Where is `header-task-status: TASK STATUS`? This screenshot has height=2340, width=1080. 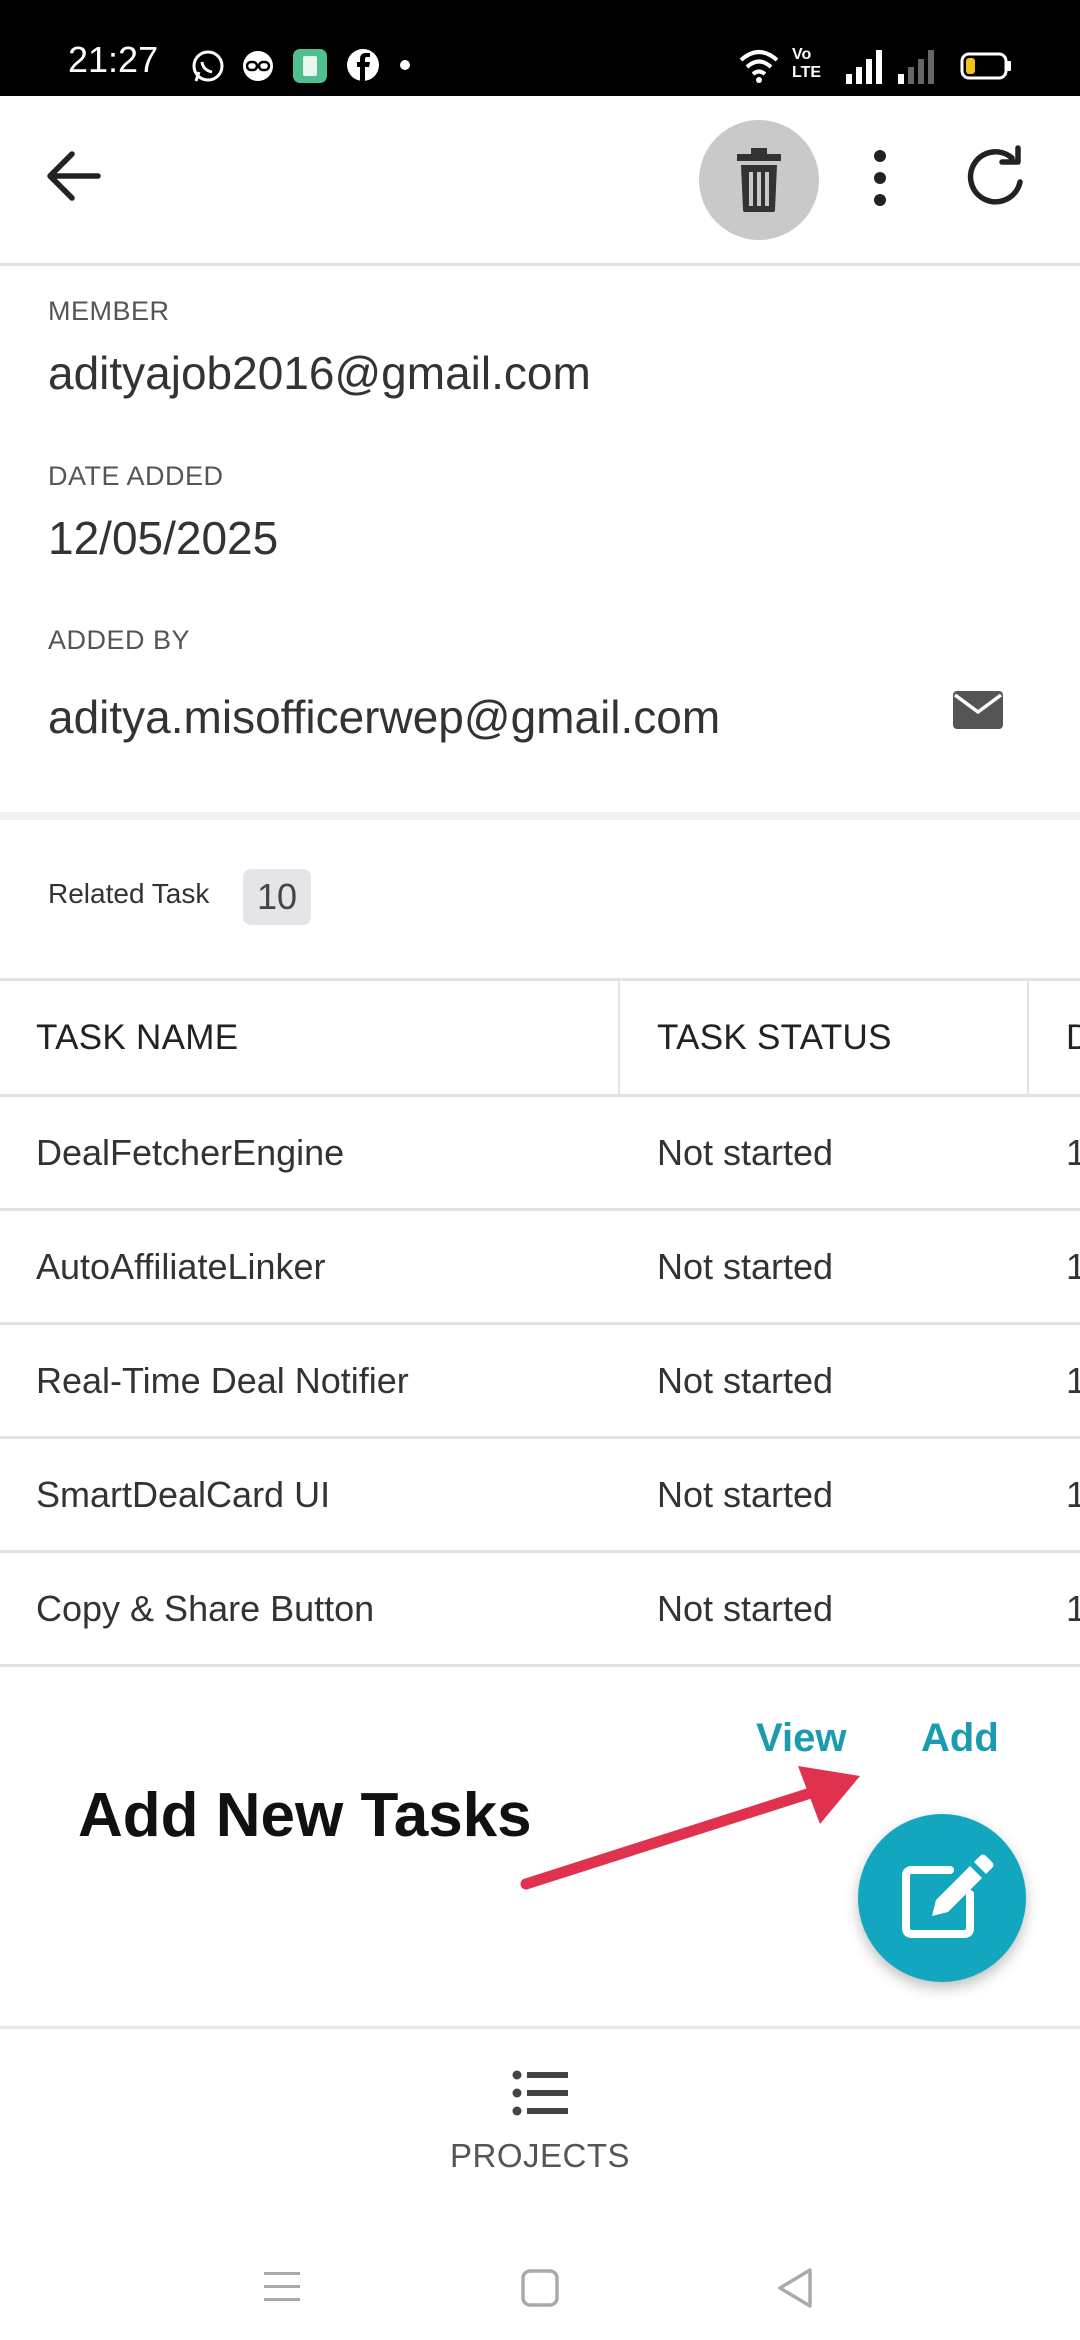
header-task-status: TASK STATUS is located at coordinates (842, 1037).